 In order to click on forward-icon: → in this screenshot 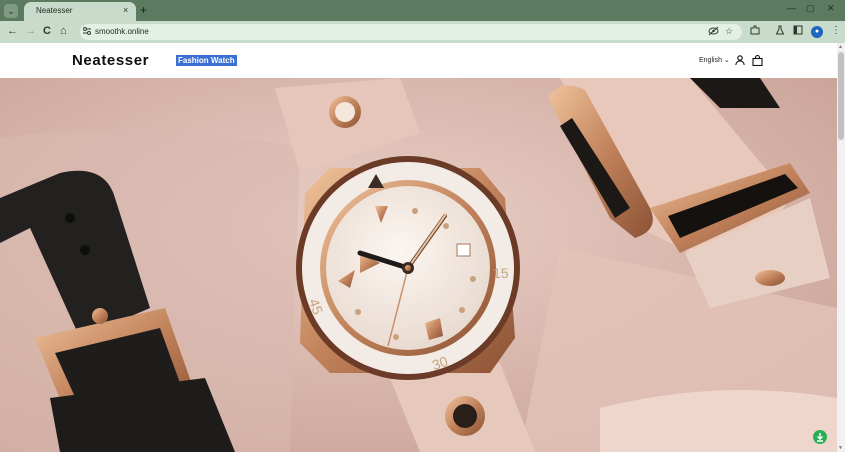, I will do `click(30, 31)`.